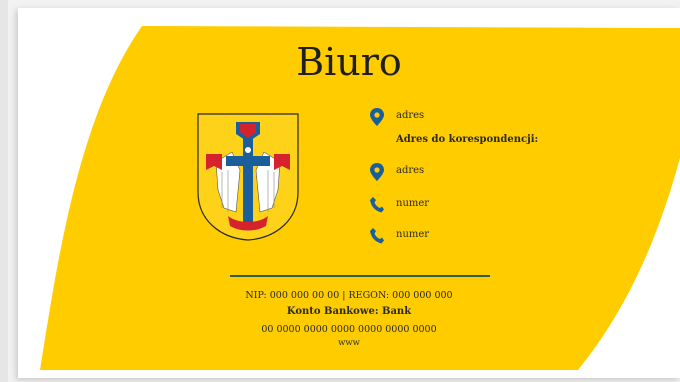 This screenshot has height=382, width=680. Describe the element at coordinates (467, 139) in the screenshot. I see `correspondence-heading: Adres do korespondencji:` at that location.